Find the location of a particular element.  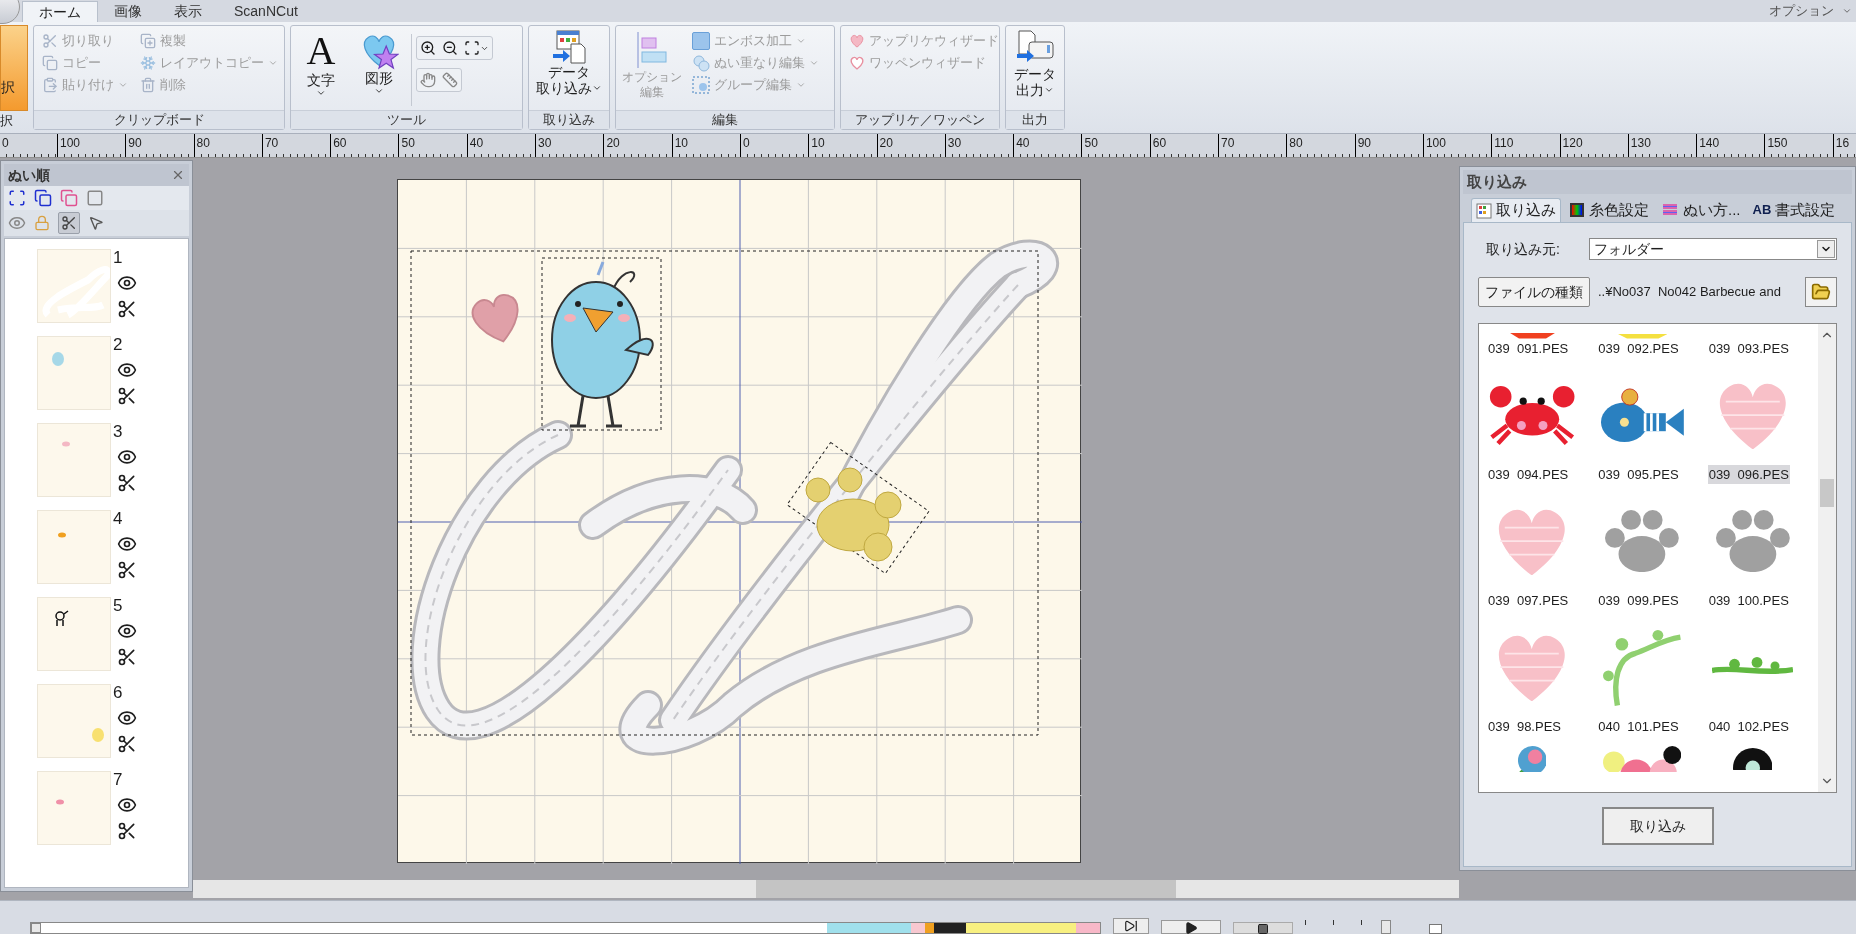

ruler-label: 120 is located at coordinates (1572, 143).